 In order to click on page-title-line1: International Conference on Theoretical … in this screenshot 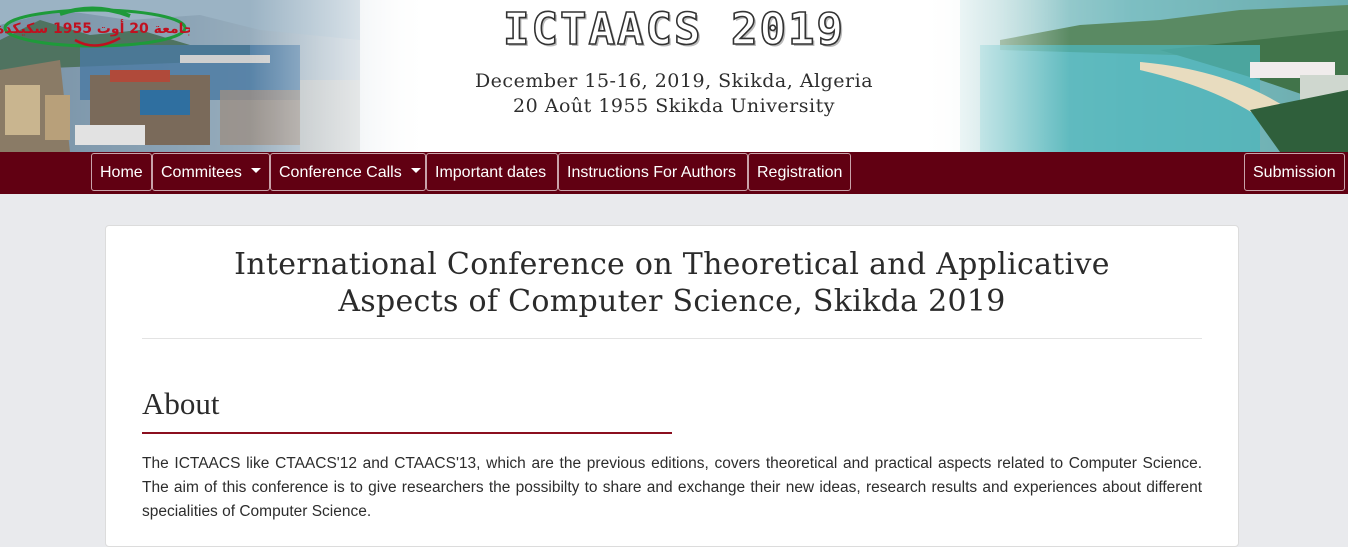, I will do `click(672, 264)`.